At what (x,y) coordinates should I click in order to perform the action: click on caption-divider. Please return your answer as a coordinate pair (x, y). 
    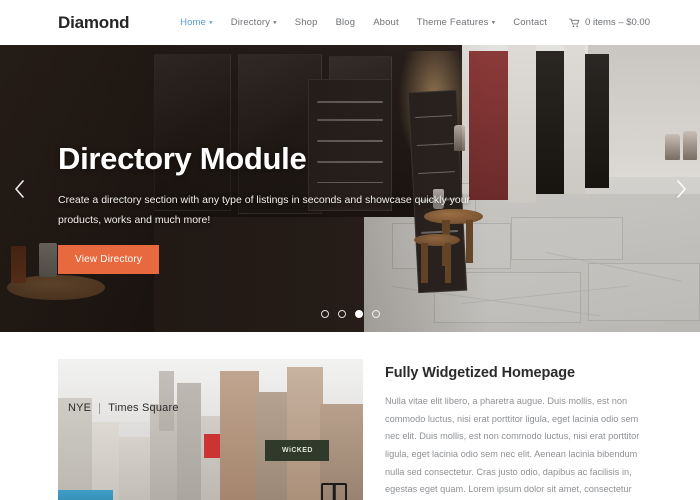
    Looking at the image, I should click on (100, 408).